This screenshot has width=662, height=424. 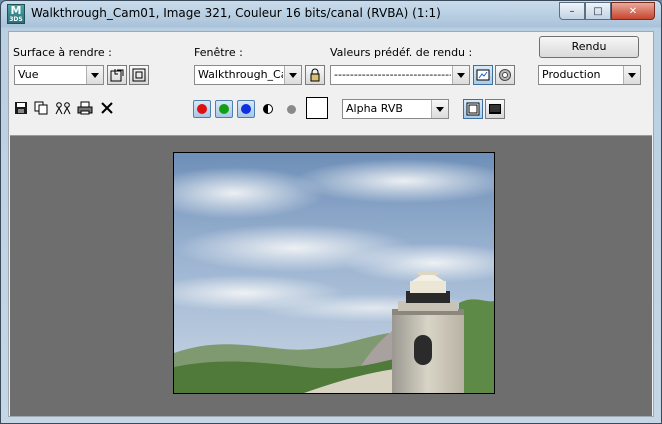 I want to click on monitor-icon, so click(x=495, y=109).